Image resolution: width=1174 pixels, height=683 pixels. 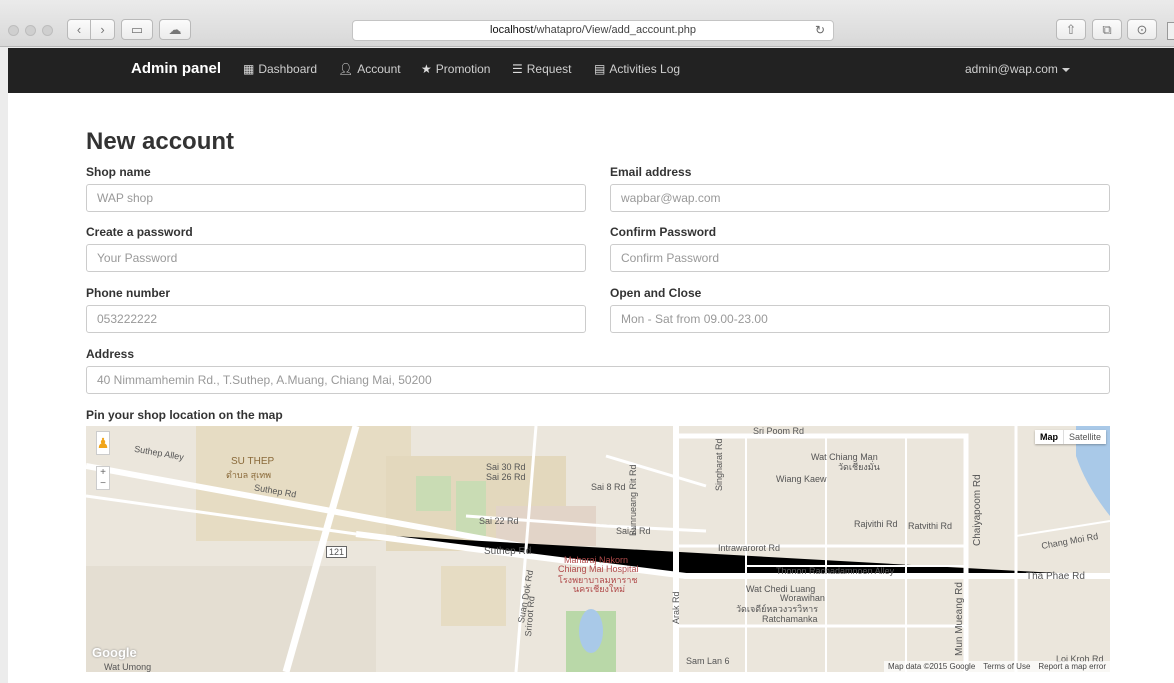 I want to click on star-icon: ★, so click(x=426, y=69).